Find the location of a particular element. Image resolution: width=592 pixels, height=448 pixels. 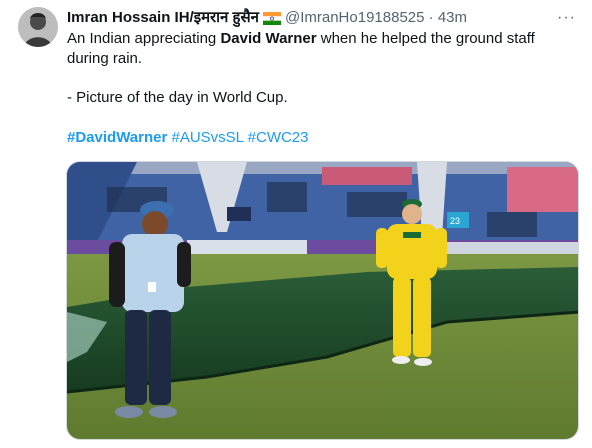

avatar-photo is located at coordinates (38, 27).